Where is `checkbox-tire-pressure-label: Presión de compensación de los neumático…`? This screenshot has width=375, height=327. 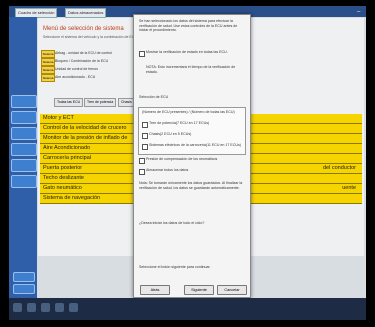
checkbox-tire-pressure-label: Presión de compensación de los neumático… is located at coordinates (182, 159).